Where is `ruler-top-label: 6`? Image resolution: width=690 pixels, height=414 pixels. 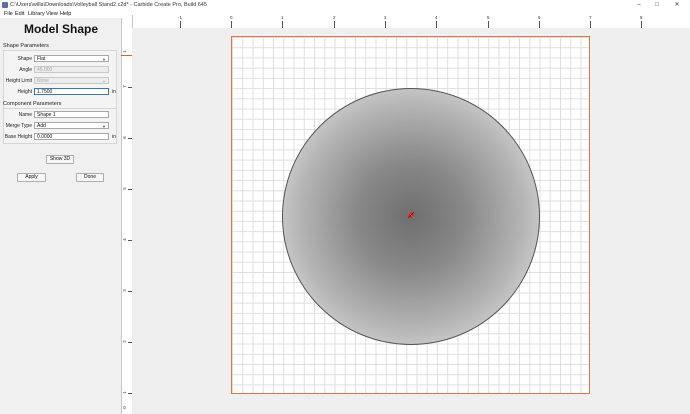 ruler-top-label: 6 is located at coordinates (539, 17).